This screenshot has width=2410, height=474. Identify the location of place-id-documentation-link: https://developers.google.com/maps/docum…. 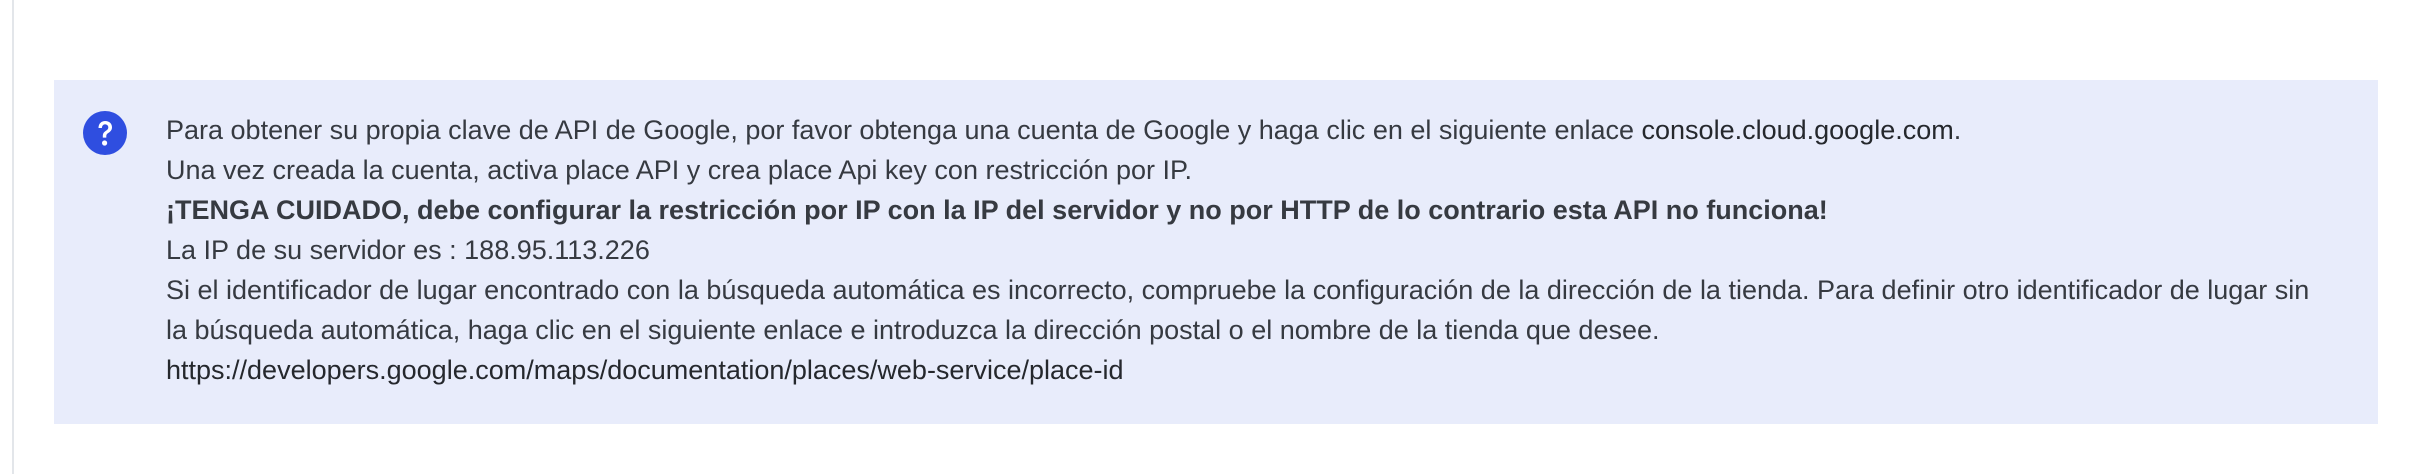
(645, 370).